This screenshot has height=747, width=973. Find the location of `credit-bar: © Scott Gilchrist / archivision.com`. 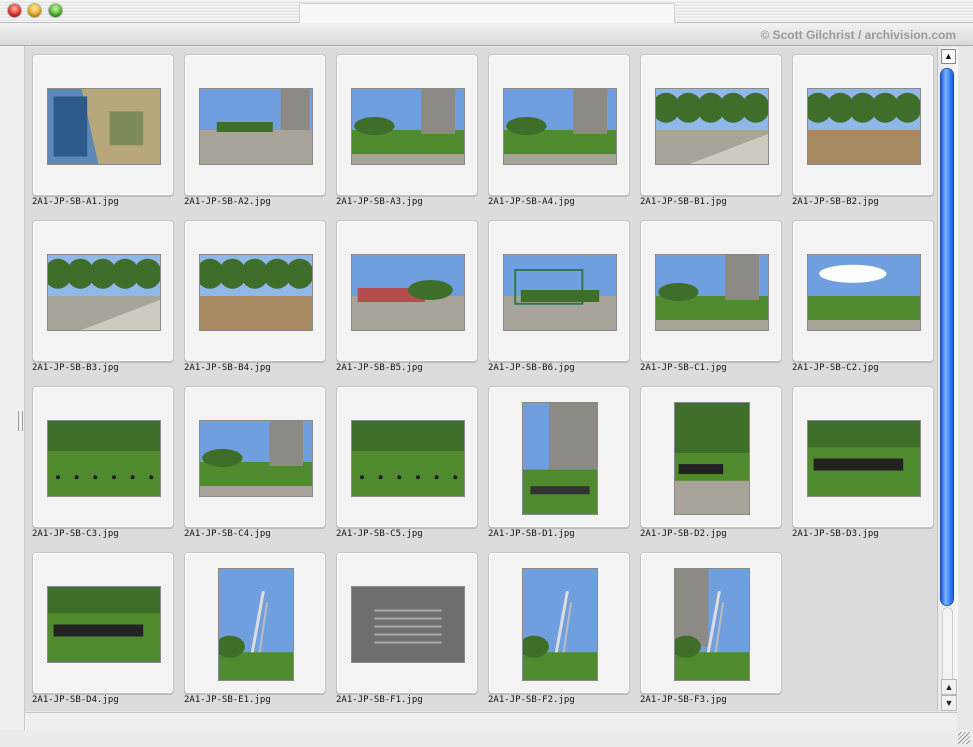

credit-bar: © Scott Gilchrist / archivision.com is located at coordinates (486, 34).